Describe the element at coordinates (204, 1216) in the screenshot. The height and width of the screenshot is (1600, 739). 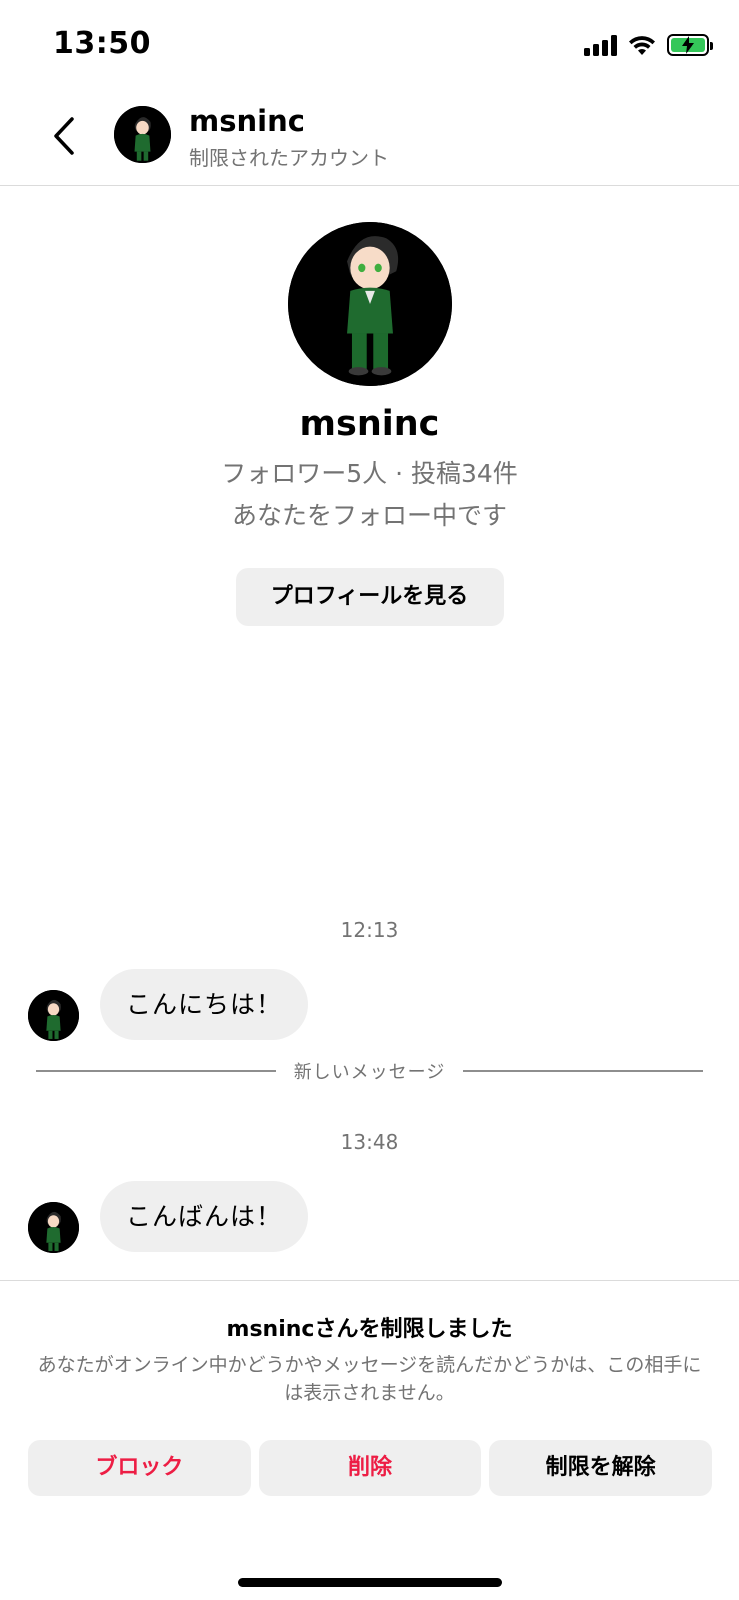
I see `message-bubble: こんばんは！` at that location.